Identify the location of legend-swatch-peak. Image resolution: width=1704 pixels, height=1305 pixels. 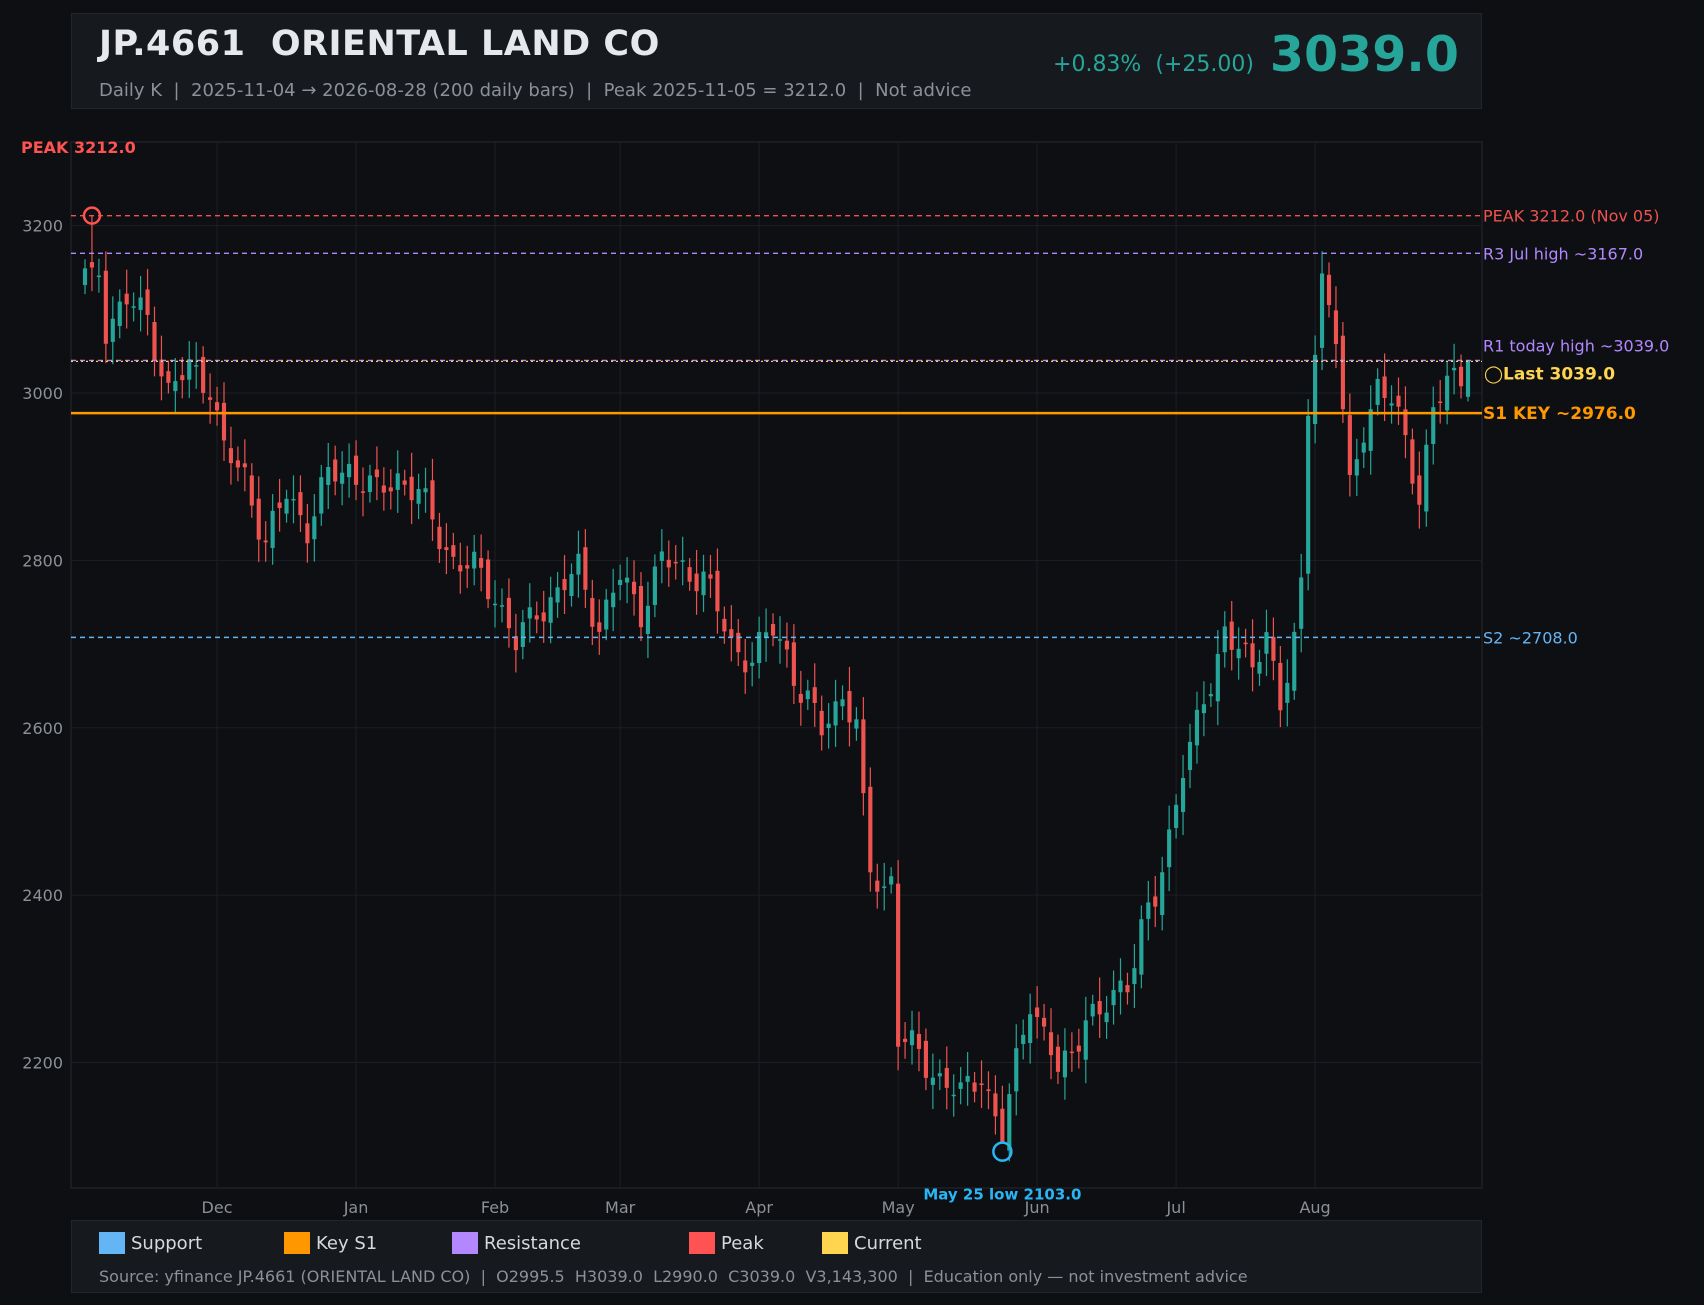
(702, 1243).